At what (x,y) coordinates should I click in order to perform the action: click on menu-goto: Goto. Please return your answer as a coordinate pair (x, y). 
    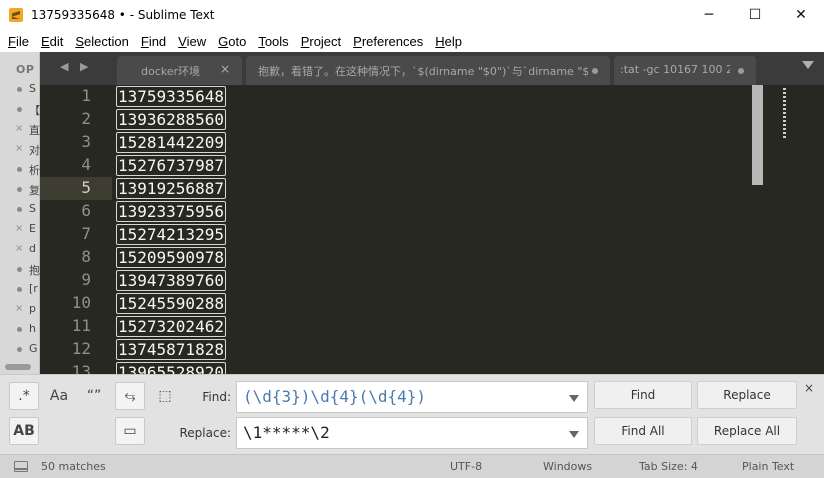
    Looking at the image, I should click on (232, 41).